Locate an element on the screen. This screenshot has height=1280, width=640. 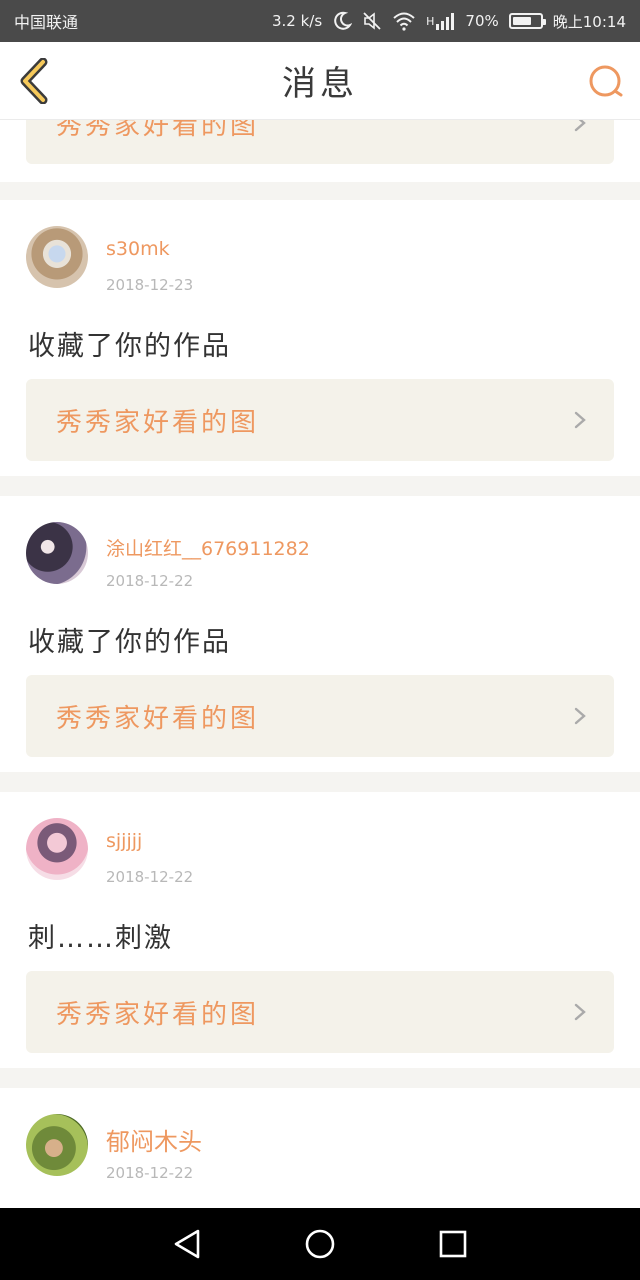
wifi-icon is located at coordinates (404, 21).